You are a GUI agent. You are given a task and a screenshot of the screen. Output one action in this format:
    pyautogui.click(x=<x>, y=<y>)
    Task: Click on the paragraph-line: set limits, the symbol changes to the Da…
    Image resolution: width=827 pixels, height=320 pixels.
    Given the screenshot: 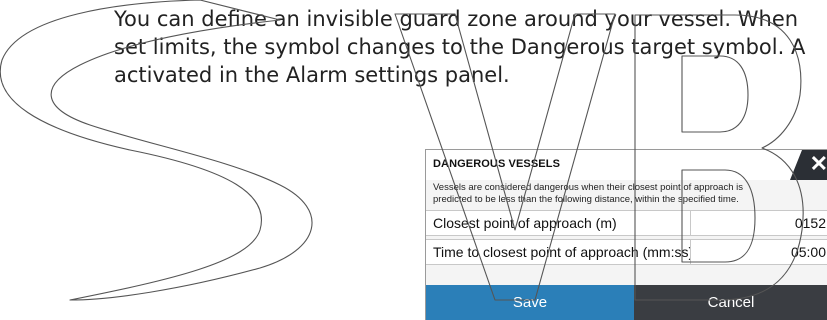 What is the action you would take?
    pyautogui.click(x=460, y=47)
    